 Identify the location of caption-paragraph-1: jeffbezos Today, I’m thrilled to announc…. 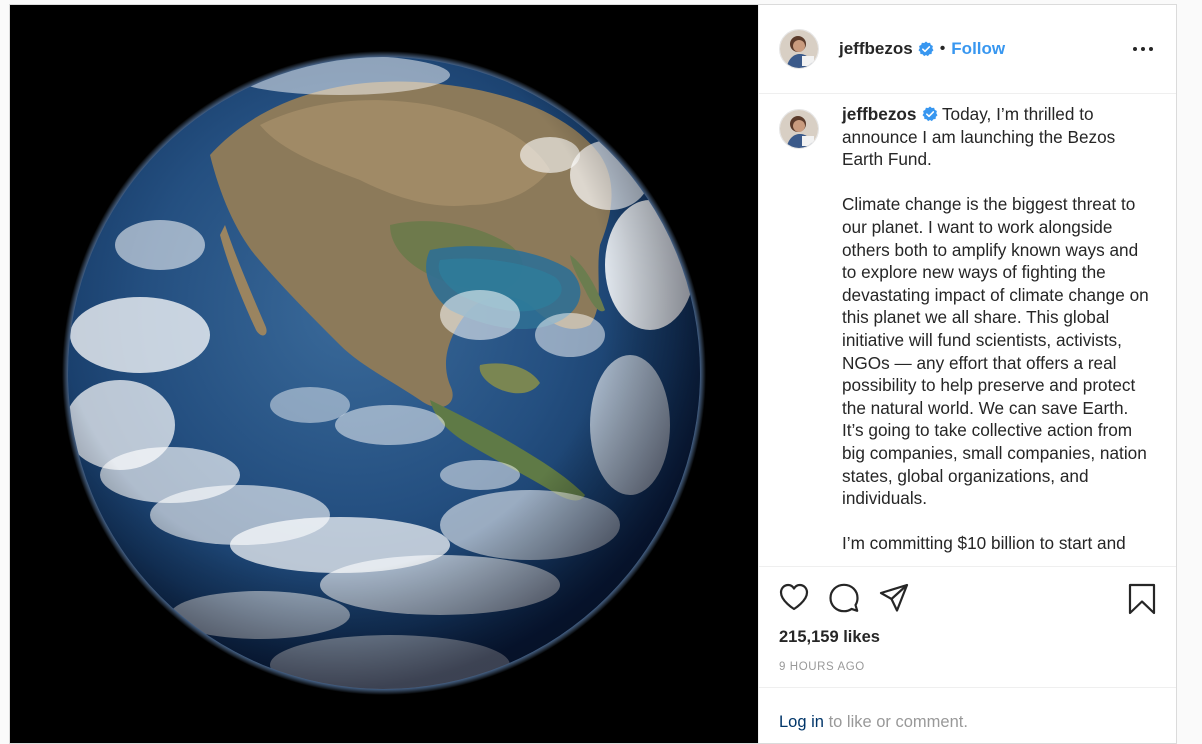
(997, 137).